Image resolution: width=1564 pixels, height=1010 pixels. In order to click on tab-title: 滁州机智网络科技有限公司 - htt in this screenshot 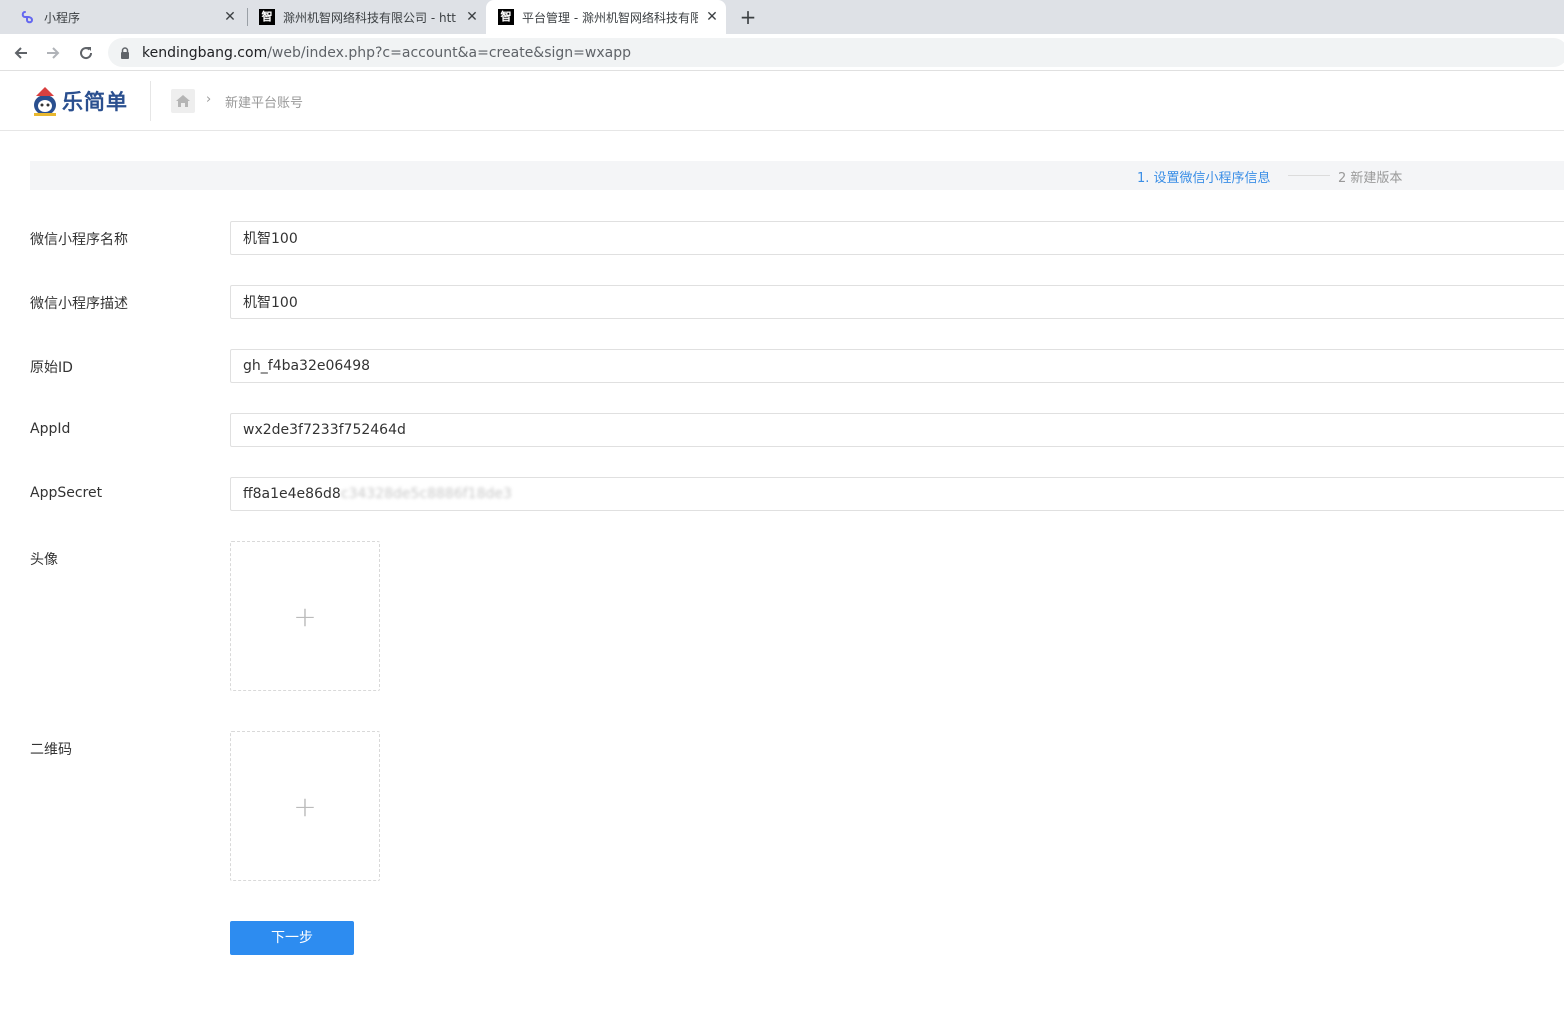, I will do `click(369, 17)`.